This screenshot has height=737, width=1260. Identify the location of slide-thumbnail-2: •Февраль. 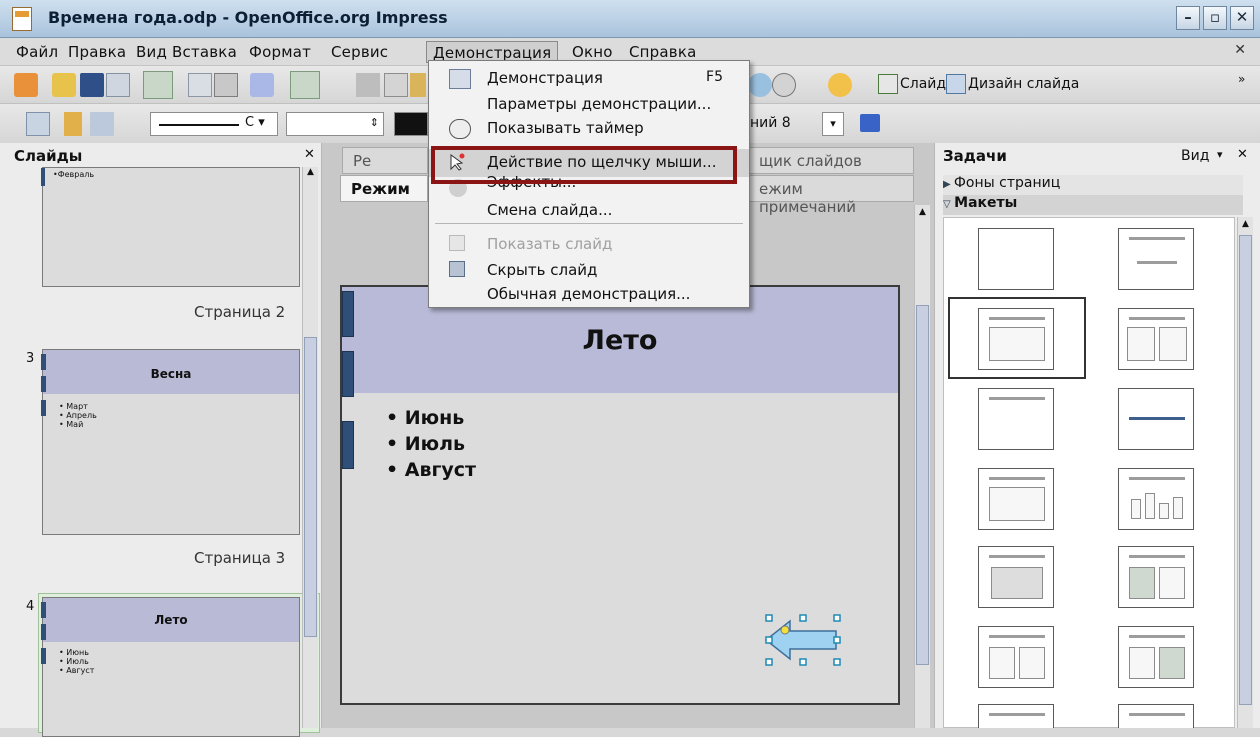
(170, 227).